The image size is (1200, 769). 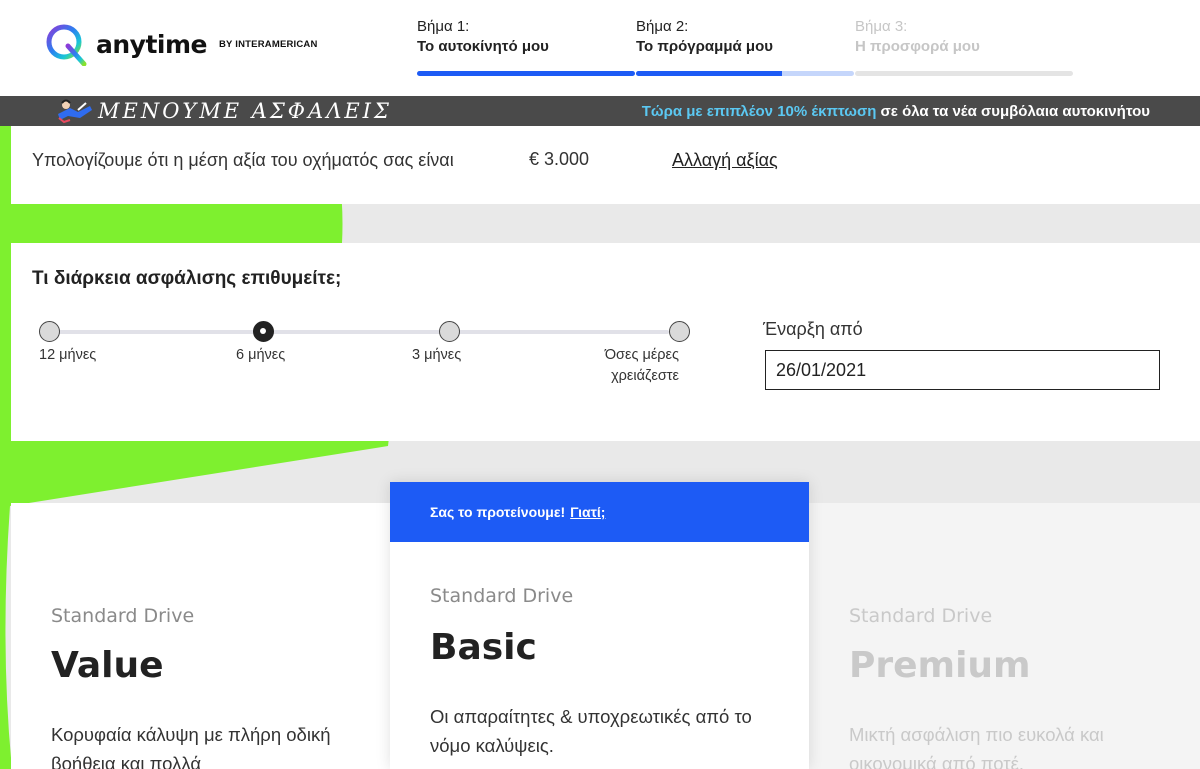 I want to click on plan-value-name: Value, so click(x=107, y=665).